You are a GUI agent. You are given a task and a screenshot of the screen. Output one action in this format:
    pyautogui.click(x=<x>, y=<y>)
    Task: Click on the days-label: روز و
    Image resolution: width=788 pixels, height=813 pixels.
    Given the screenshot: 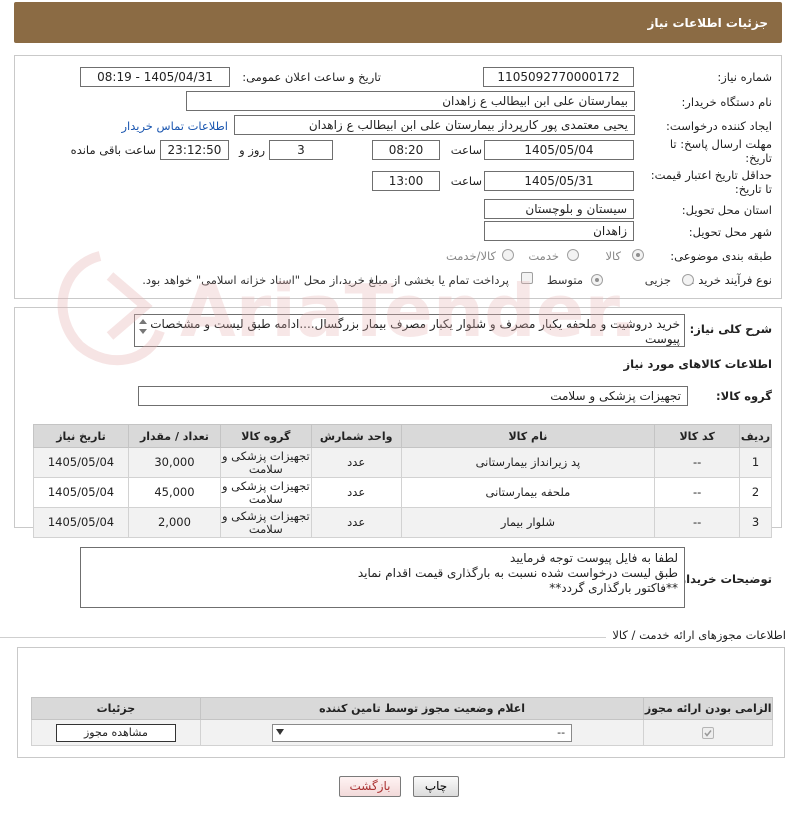 What is the action you would take?
    pyautogui.click(x=252, y=150)
    